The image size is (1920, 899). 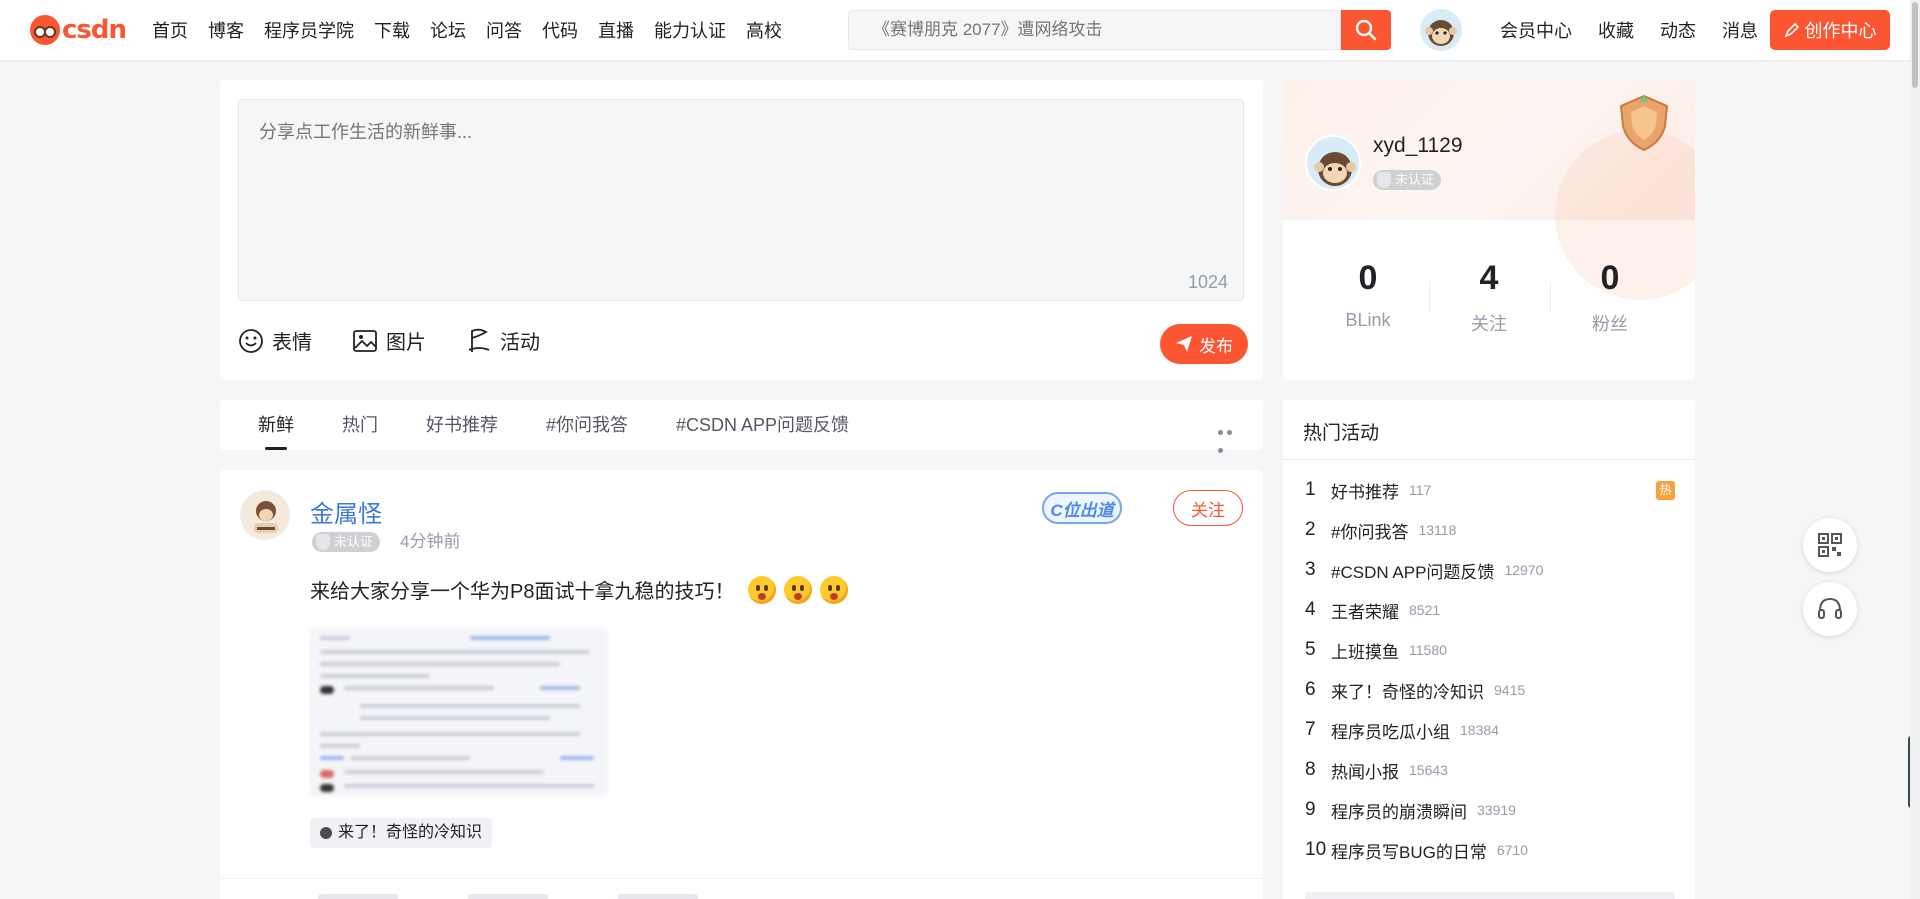 What do you see at coordinates (462, 425) in the screenshot?
I see `tab-book-recommend: 好书推荐` at bounding box center [462, 425].